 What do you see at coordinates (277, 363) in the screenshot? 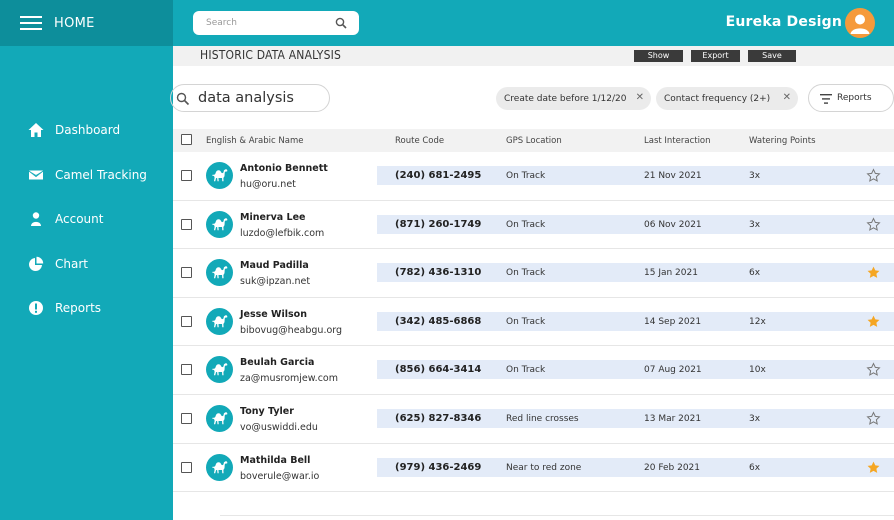
I see `row-name: Beulah Garcia` at bounding box center [277, 363].